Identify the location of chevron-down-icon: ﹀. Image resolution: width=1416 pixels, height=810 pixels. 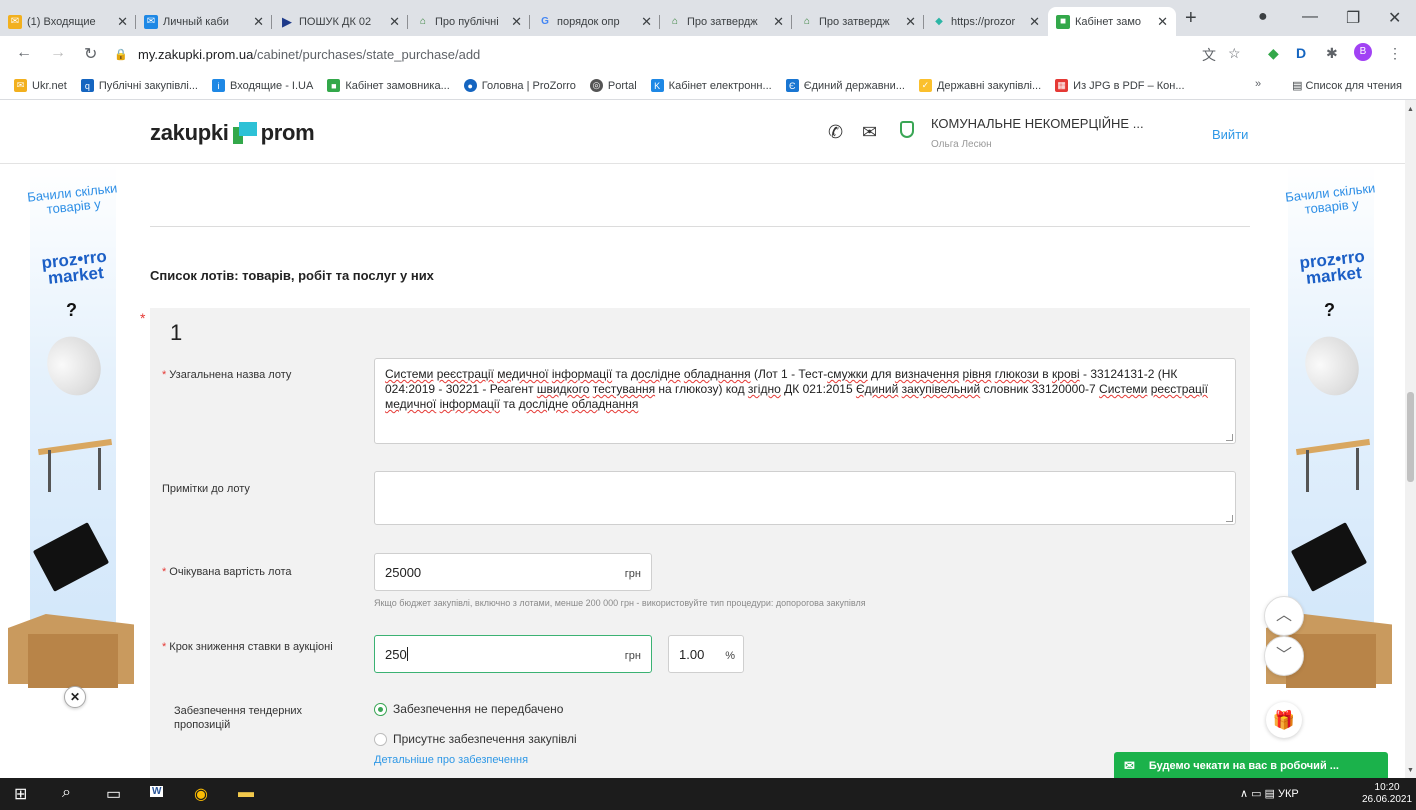
(1283, 655).